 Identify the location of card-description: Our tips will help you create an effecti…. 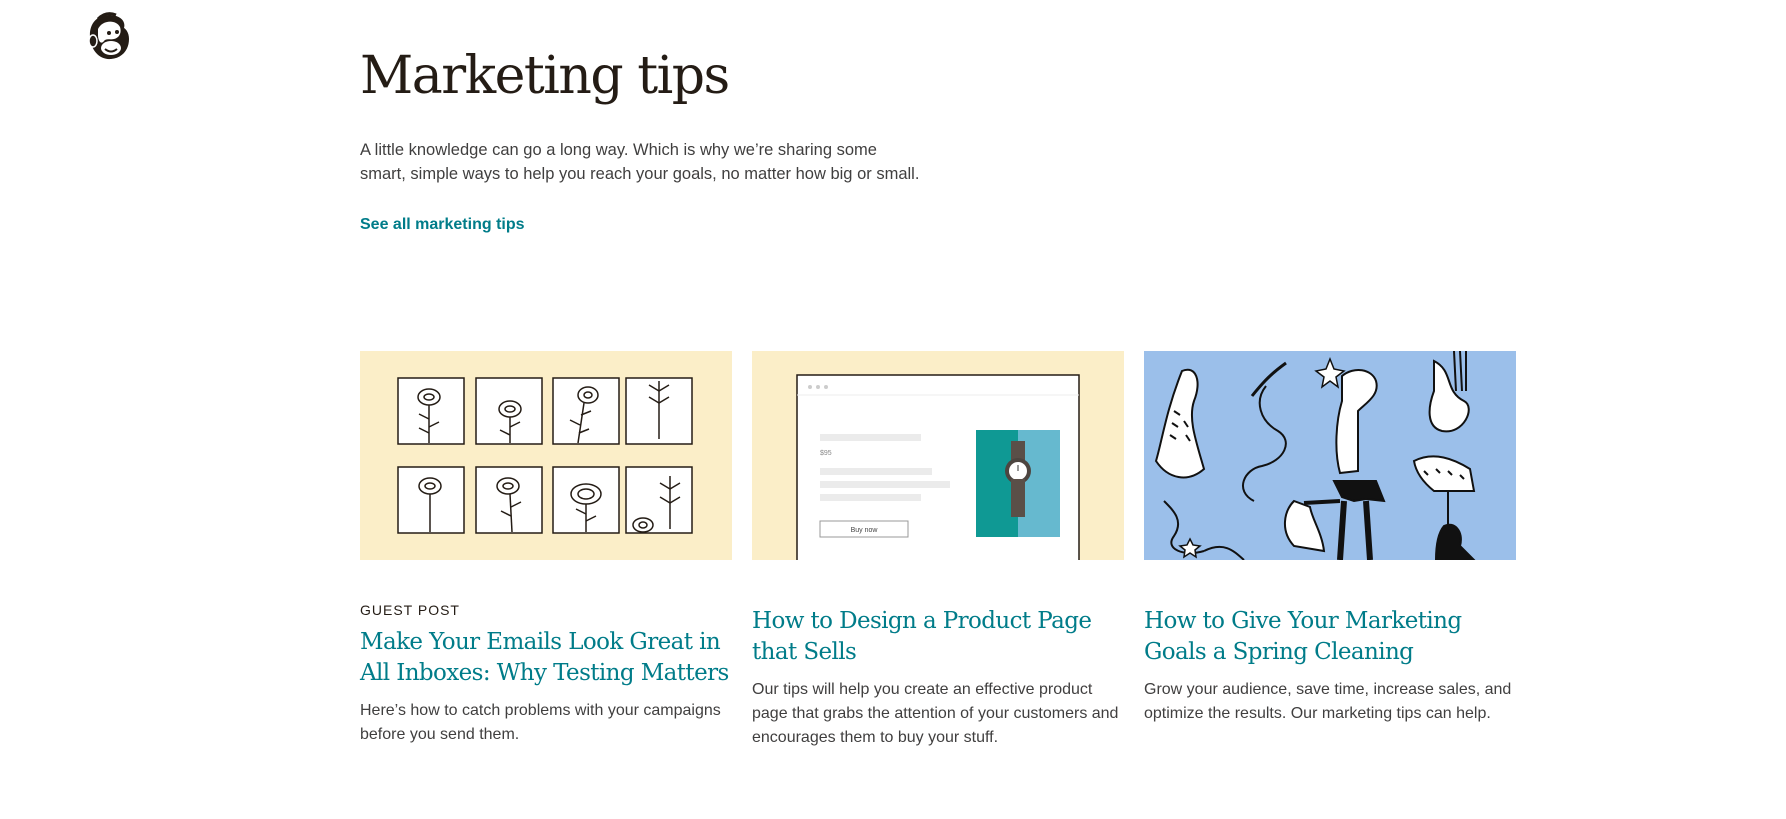
(935, 713).